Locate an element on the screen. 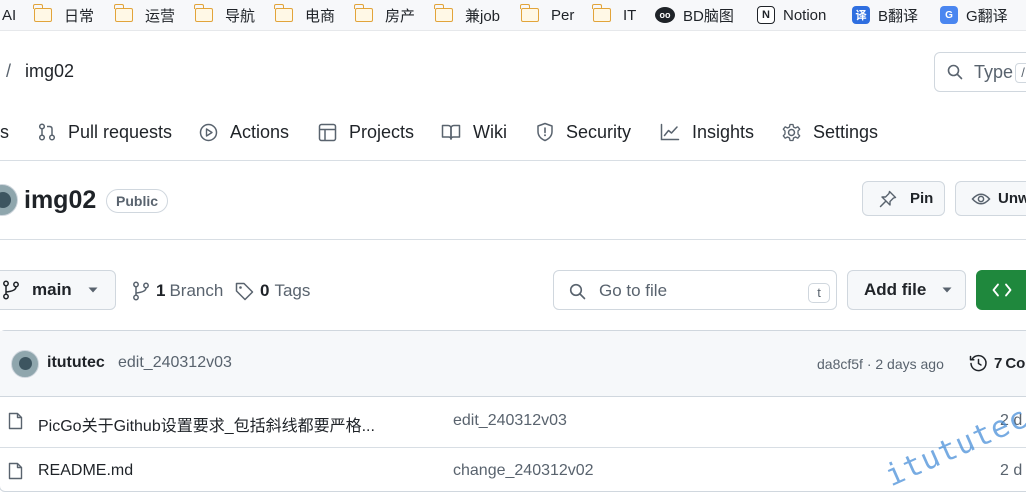 This screenshot has width=1026, height=494. table-icon is located at coordinates (327, 132).